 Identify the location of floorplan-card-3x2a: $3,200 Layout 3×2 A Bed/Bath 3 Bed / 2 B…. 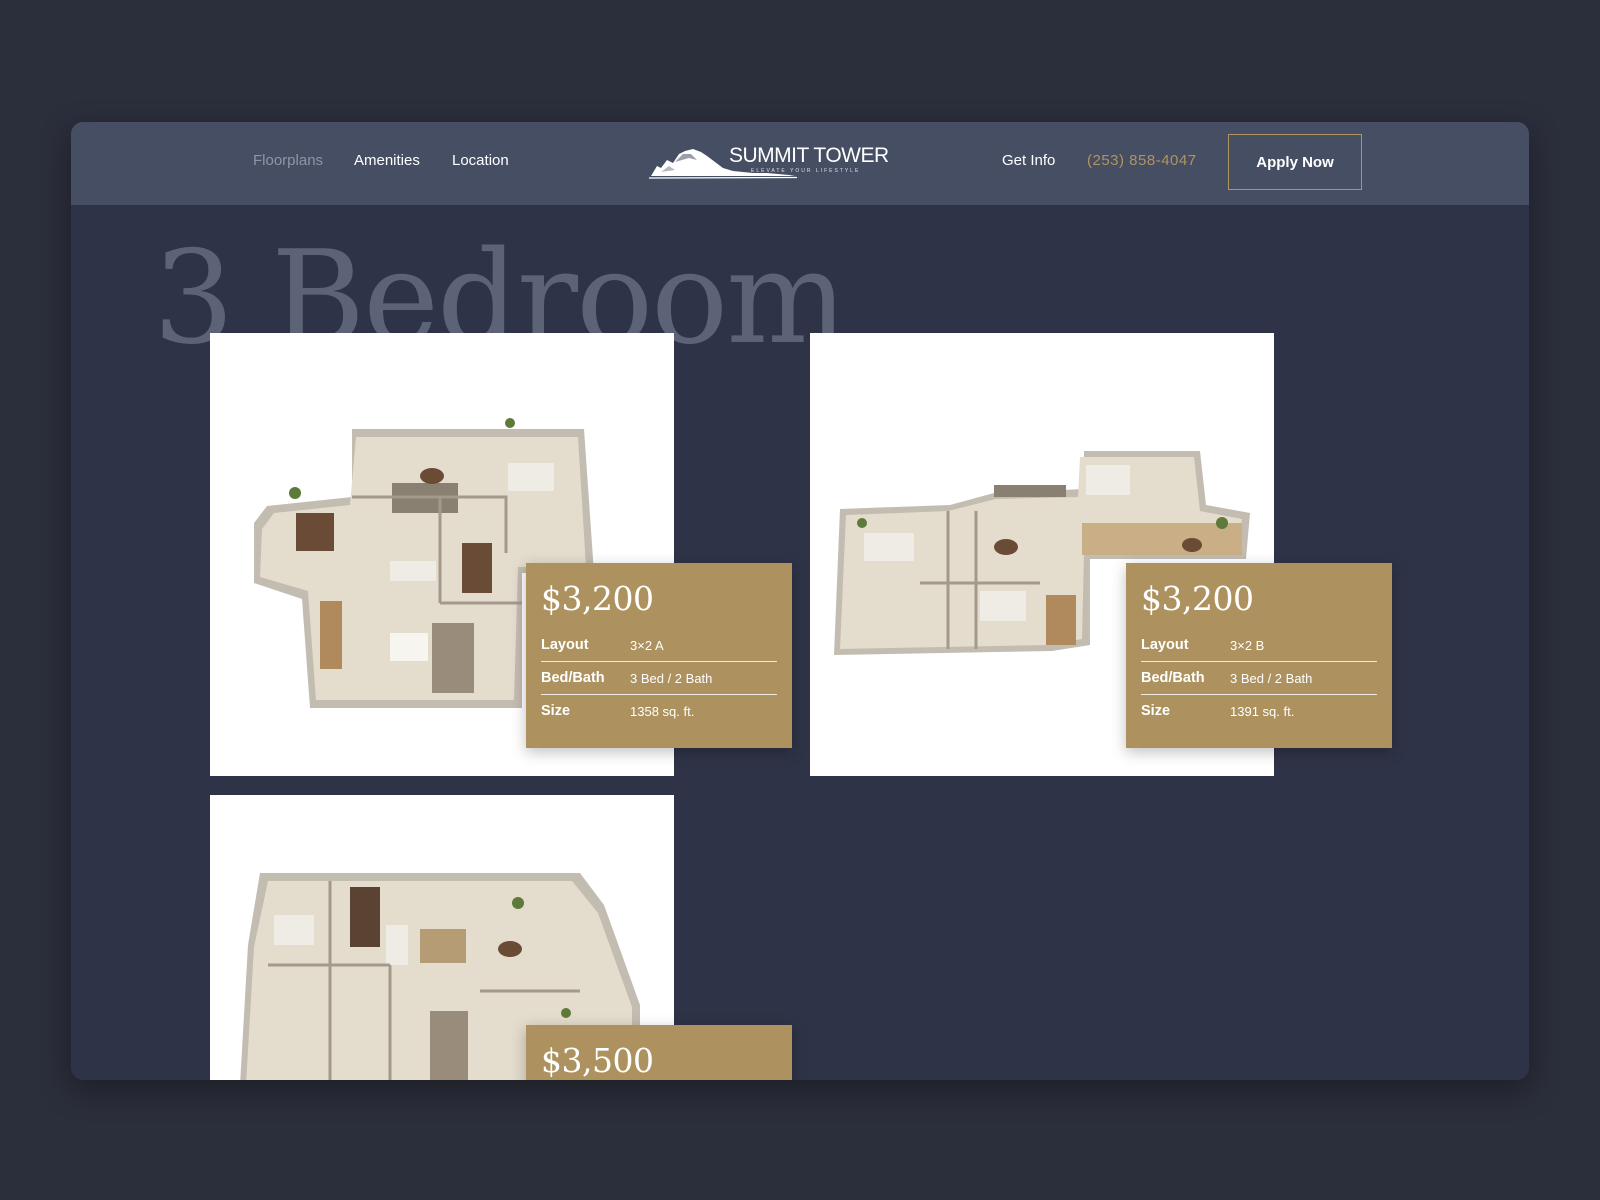
(659, 655).